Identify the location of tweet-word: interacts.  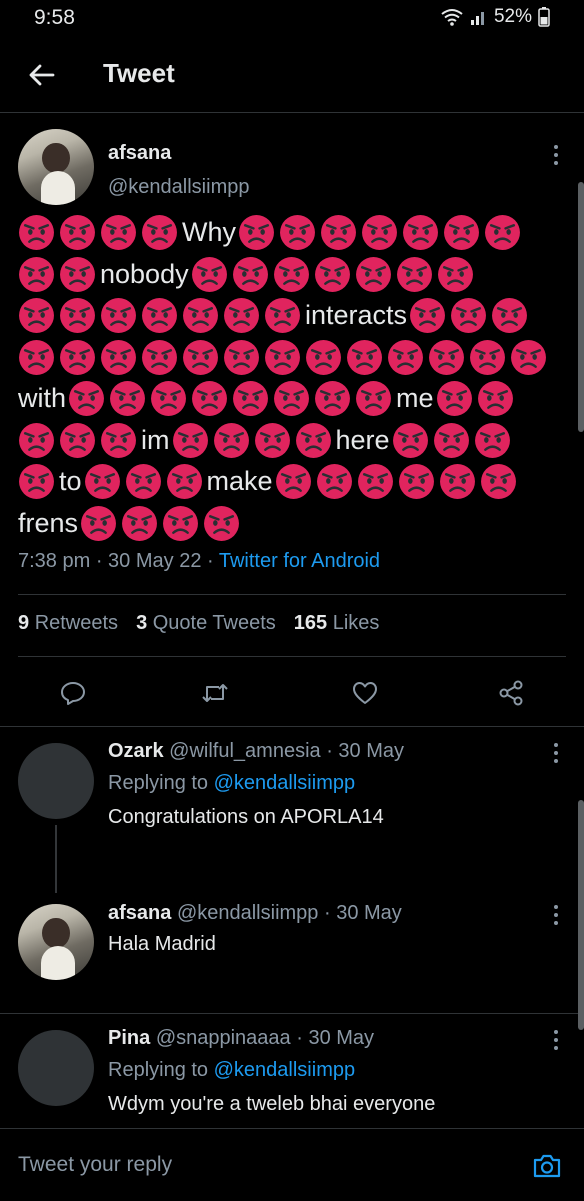
(356, 315).